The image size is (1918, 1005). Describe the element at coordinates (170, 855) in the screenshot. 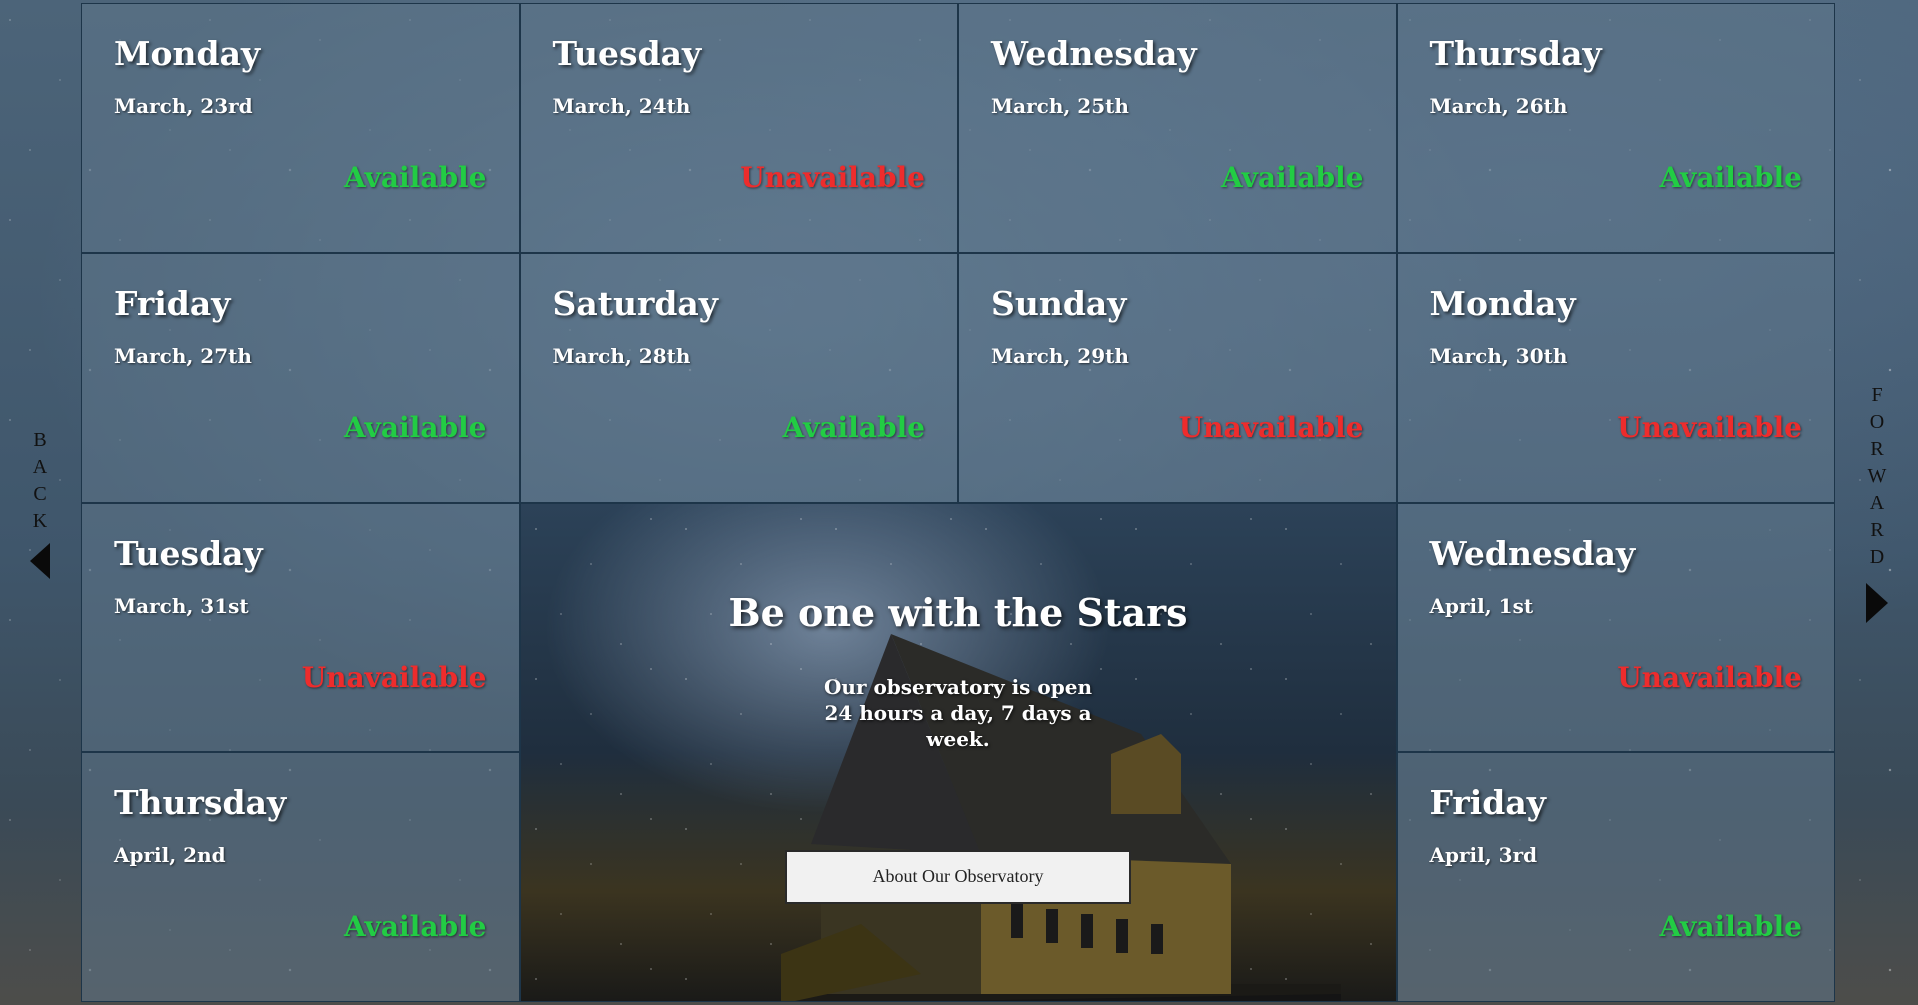

I see `day-date: April, 2nd` at that location.